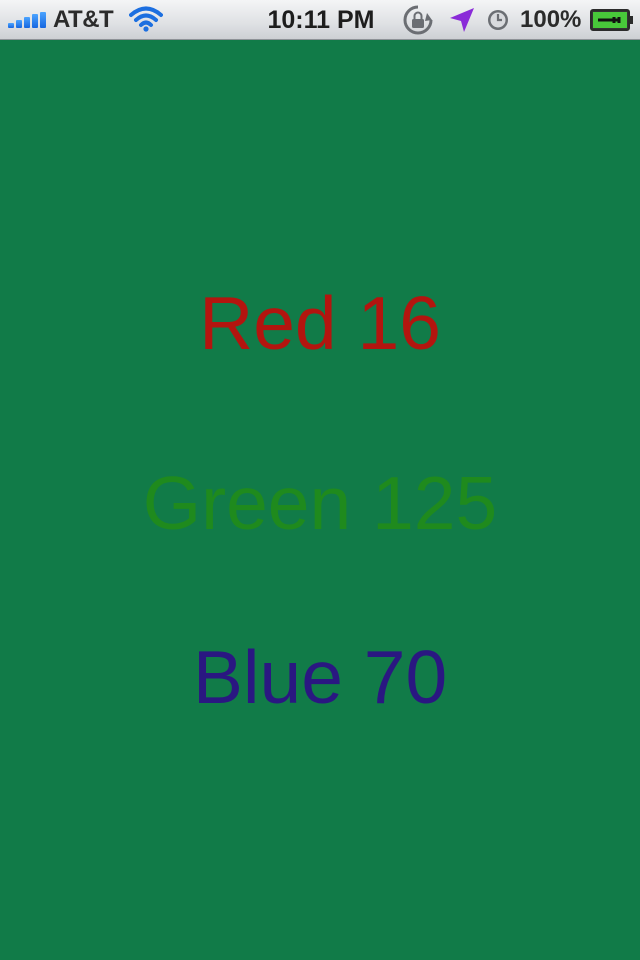 Image resolution: width=640 pixels, height=960 pixels. I want to click on location-icon, so click(462, 20).